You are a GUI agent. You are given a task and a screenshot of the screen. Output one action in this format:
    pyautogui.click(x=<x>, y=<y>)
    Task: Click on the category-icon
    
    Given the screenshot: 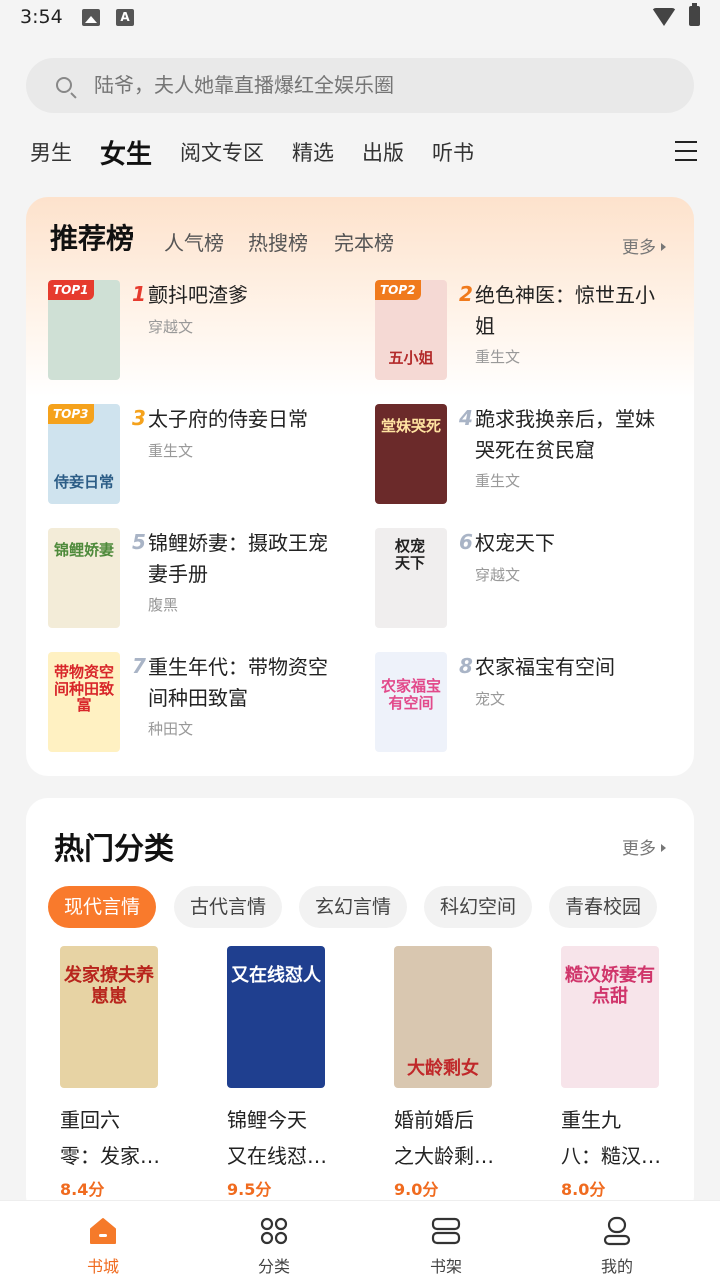 What is the action you would take?
    pyautogui.click(x=274, y=1231)
    